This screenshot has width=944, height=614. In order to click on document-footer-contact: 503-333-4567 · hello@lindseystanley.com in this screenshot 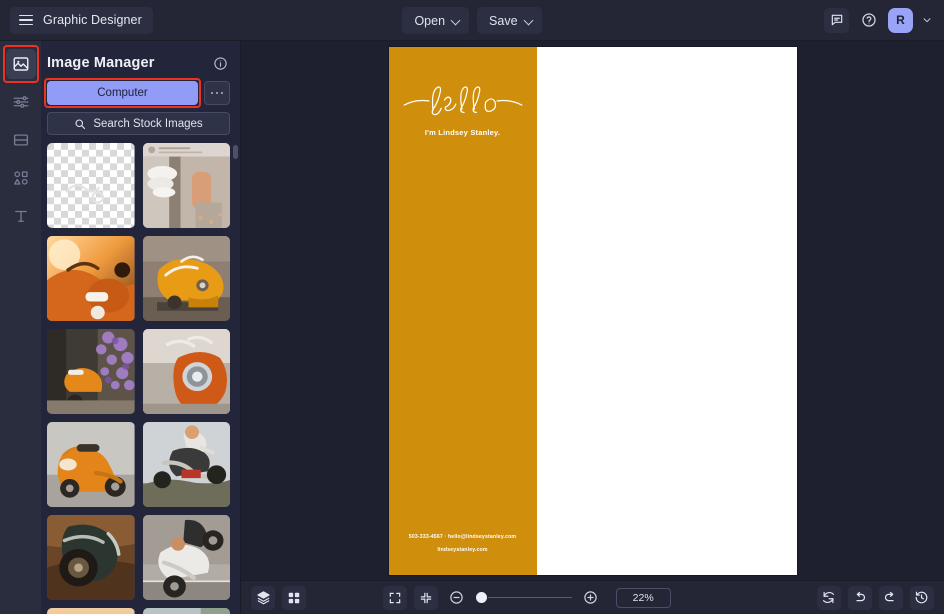, I will do `click(462, 536)`.